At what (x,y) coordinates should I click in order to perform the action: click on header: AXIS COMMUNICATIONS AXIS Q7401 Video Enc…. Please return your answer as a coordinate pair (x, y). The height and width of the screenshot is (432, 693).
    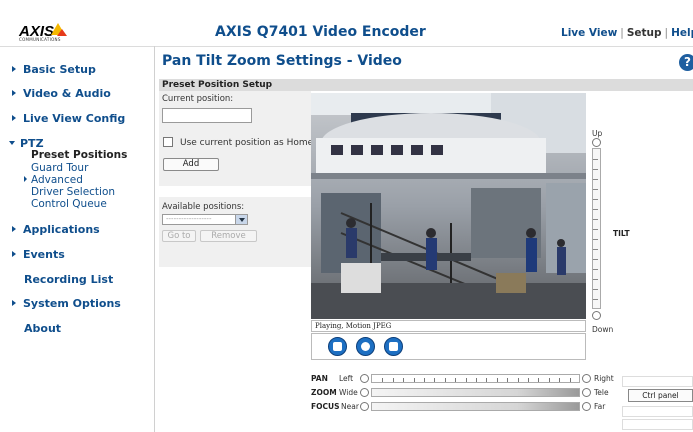
    Looking at the image, I should click on (346, 23).